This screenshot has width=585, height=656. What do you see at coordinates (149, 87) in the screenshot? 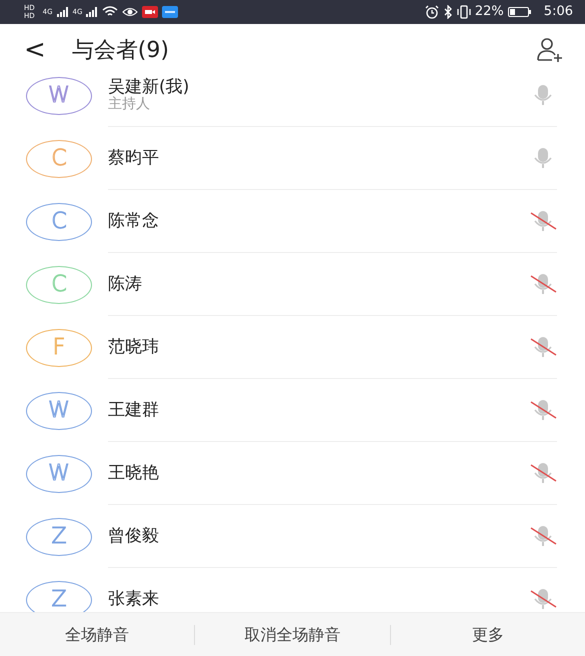
I see `participant-name: 吴建新(我)` at bounding box center [149, 87].